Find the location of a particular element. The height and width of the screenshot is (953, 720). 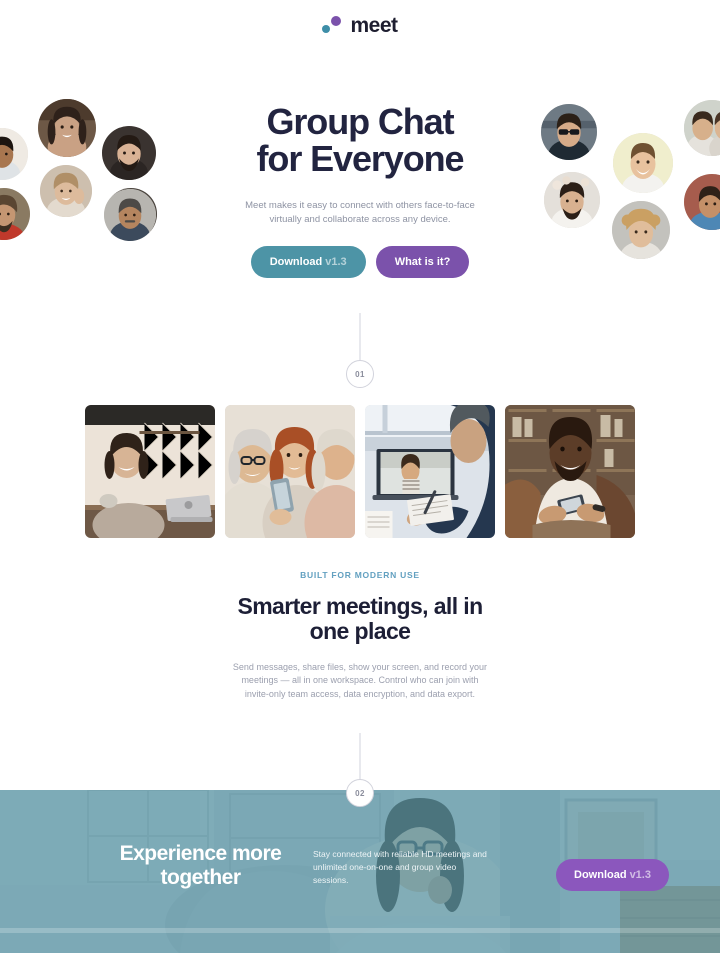

page-title: Group Chat for Everyone is located at coordinates (360, 140).